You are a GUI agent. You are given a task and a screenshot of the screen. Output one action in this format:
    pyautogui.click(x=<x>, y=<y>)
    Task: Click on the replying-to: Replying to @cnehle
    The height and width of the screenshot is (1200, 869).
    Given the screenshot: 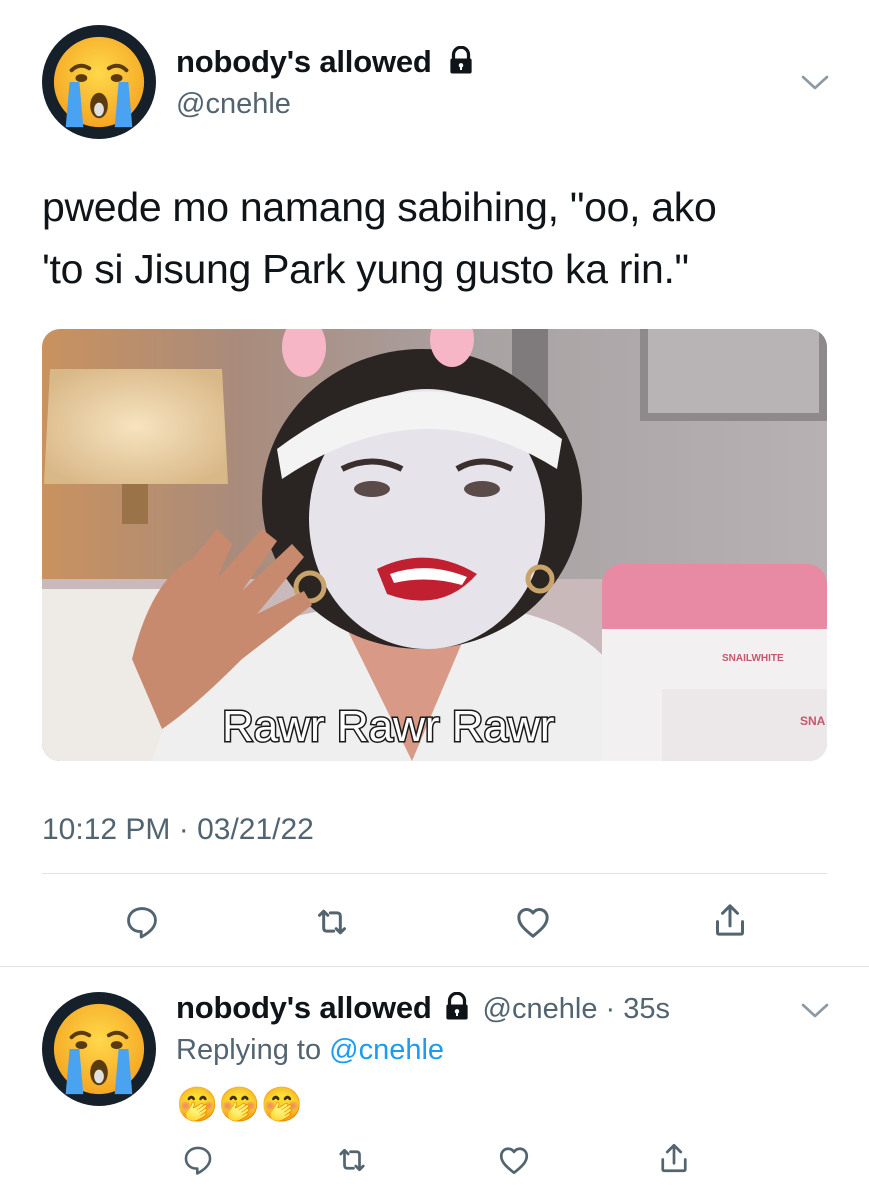 What is the action you would take?
    pyautogui.click(x=310, y=1050)
    